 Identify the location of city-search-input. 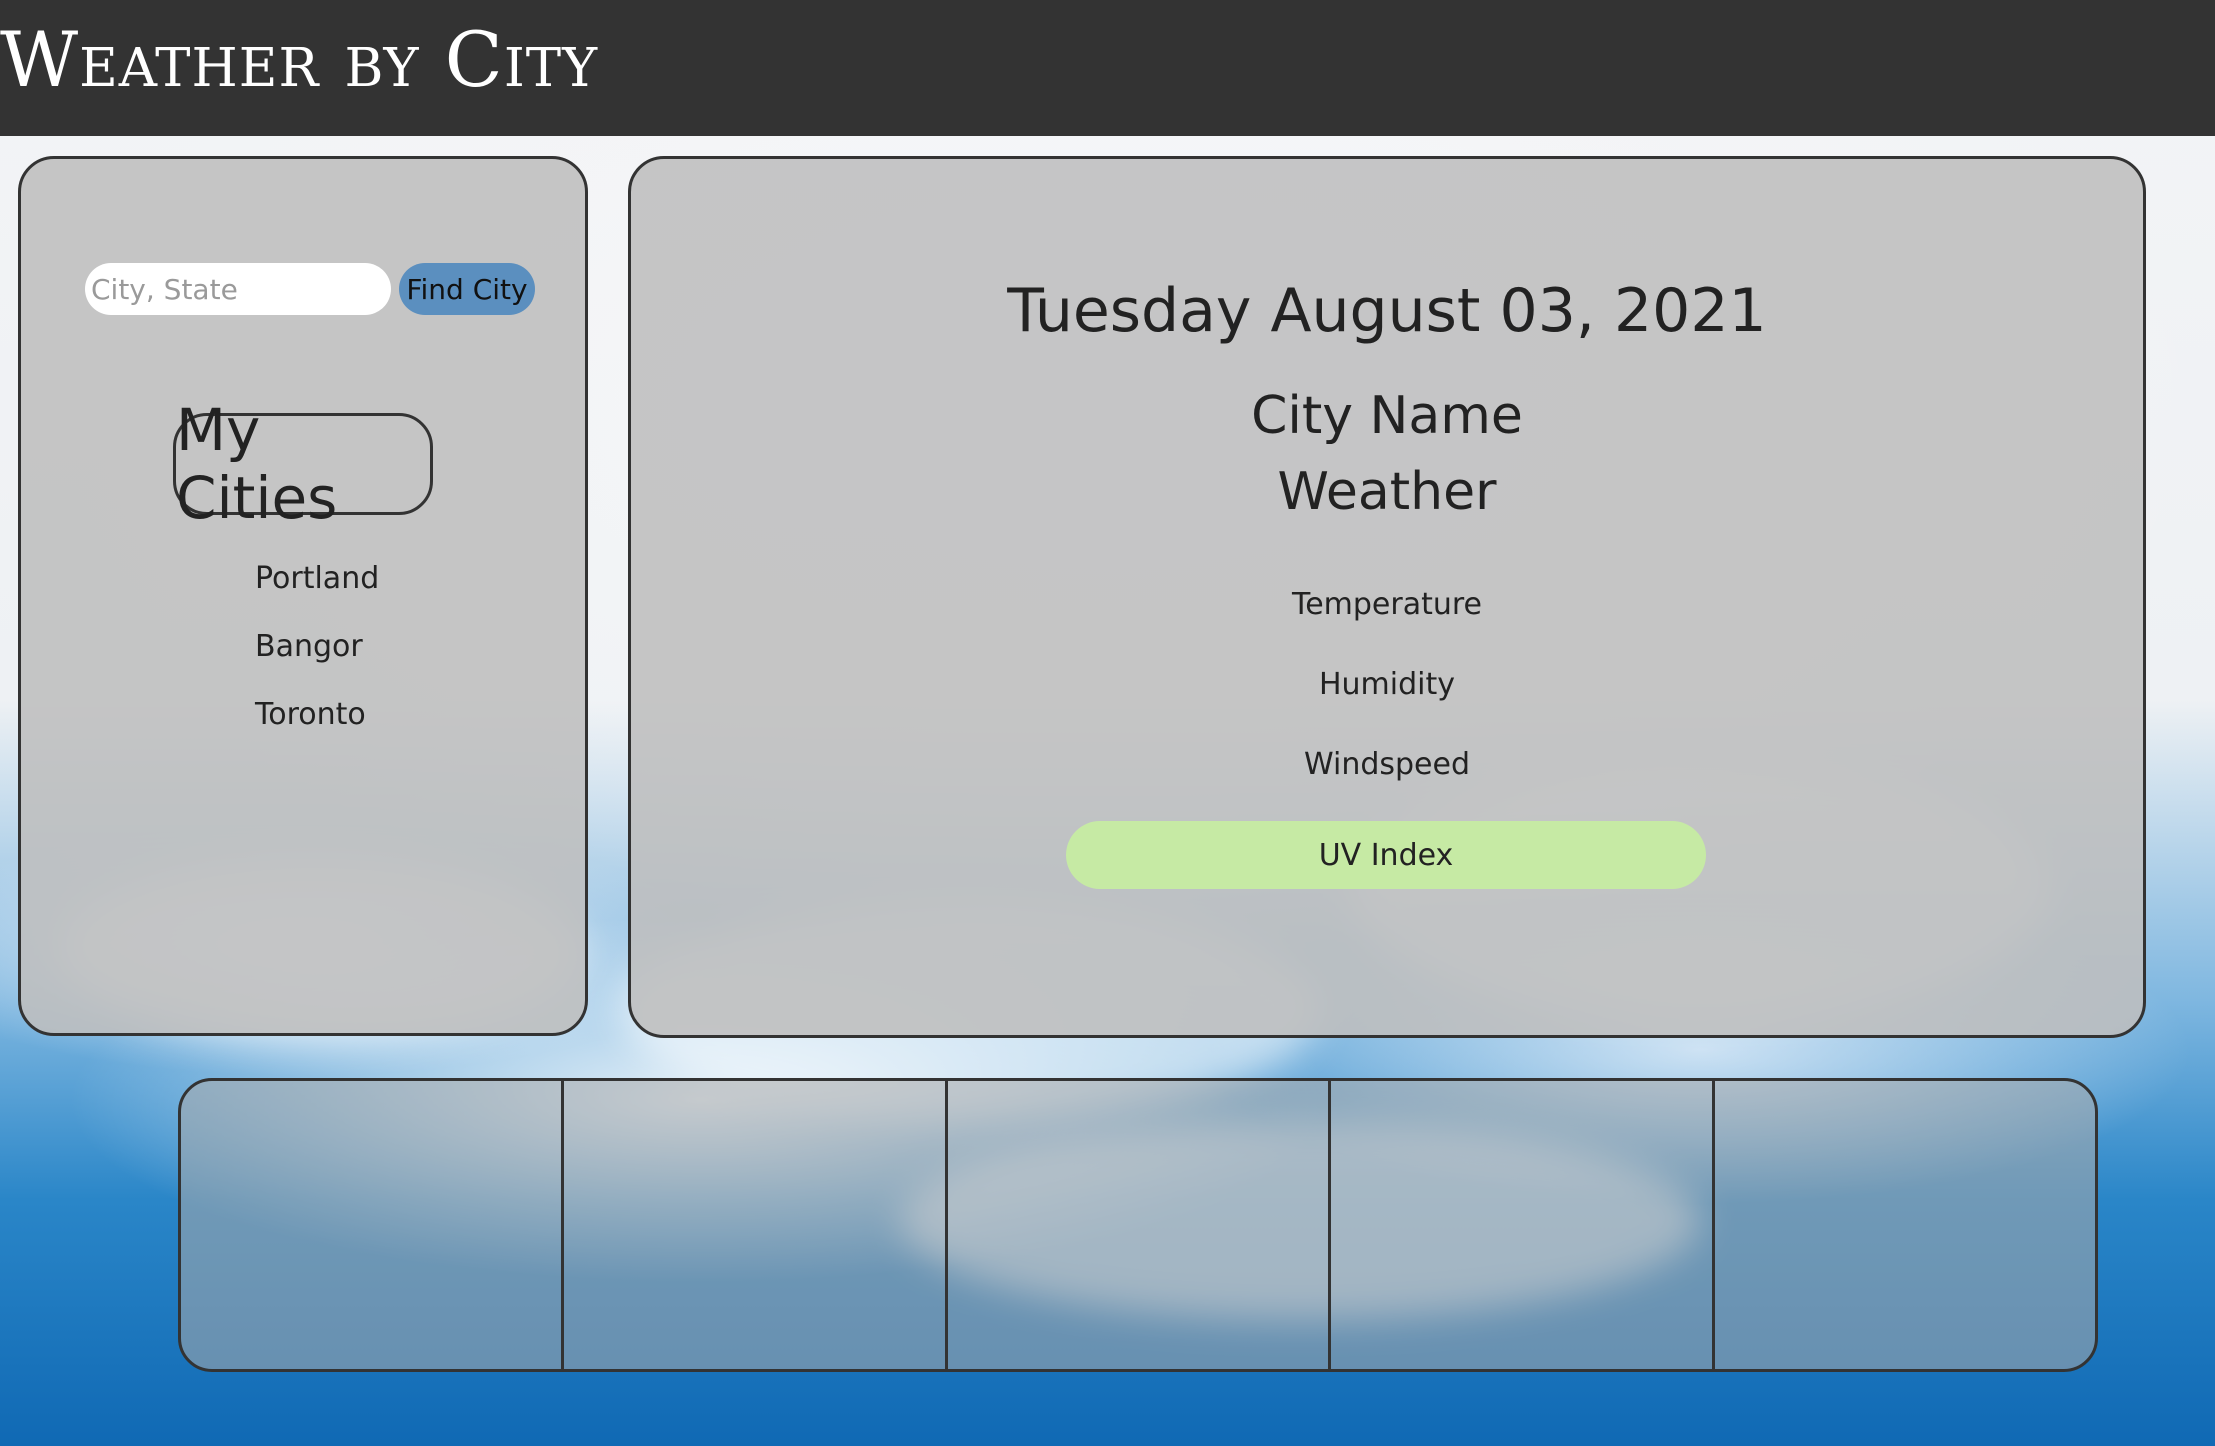
(238, 289).